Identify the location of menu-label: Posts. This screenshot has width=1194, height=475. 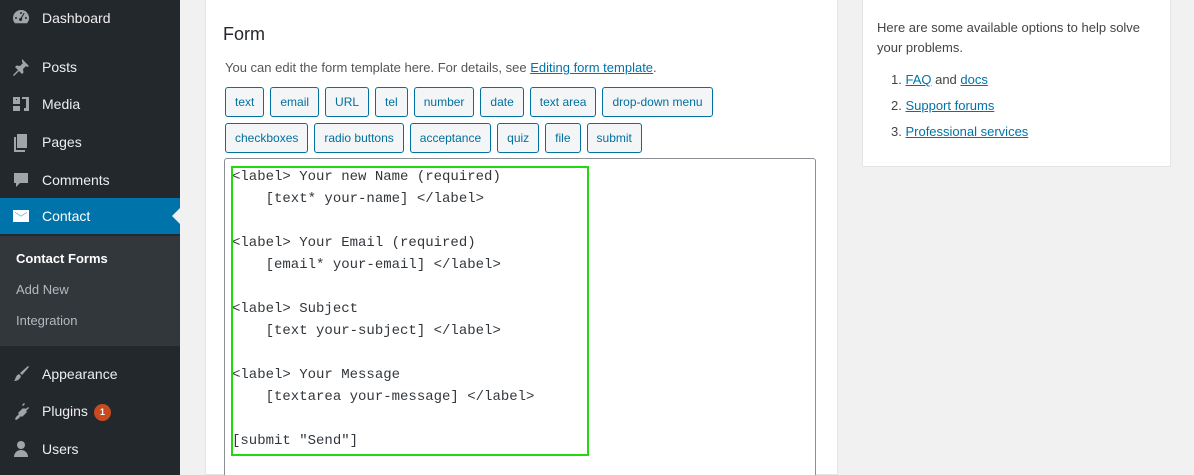
(60, 67).